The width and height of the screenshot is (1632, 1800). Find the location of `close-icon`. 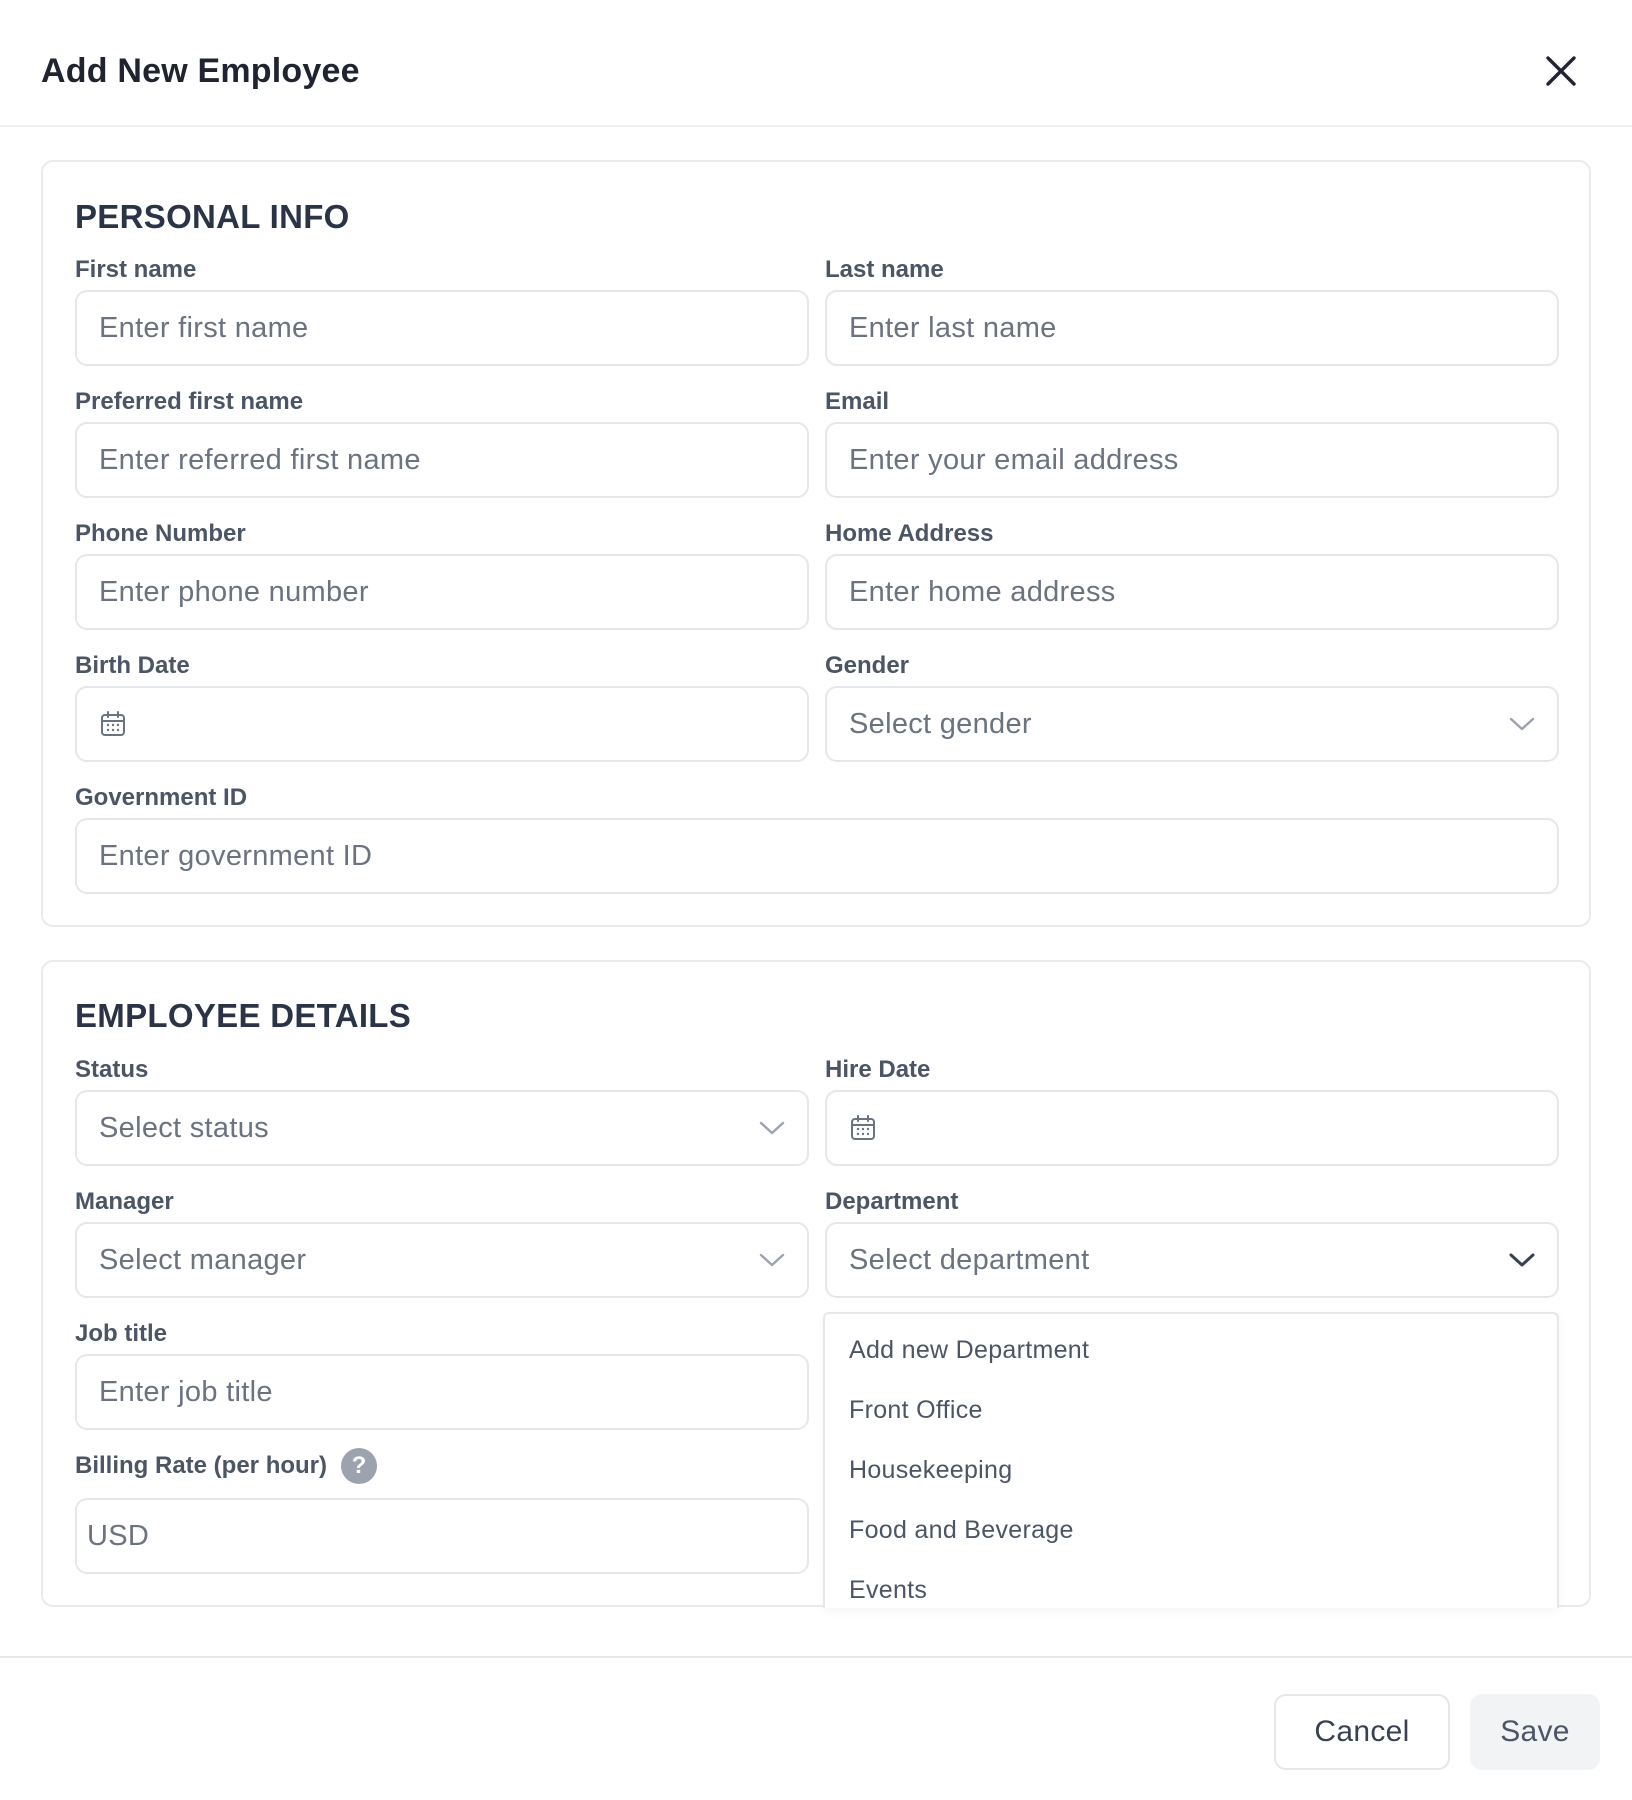

close-icon is located at coordinates (1561, 71).